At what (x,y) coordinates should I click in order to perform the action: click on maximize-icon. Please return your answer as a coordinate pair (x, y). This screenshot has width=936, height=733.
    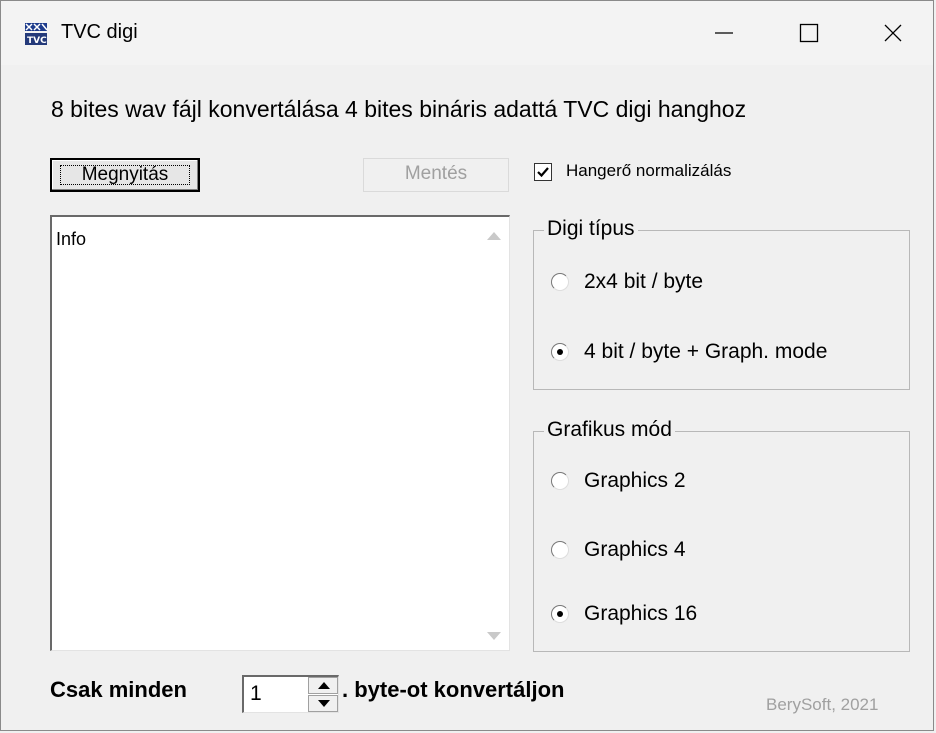
    Looking at the image, I should click on (809, 33).